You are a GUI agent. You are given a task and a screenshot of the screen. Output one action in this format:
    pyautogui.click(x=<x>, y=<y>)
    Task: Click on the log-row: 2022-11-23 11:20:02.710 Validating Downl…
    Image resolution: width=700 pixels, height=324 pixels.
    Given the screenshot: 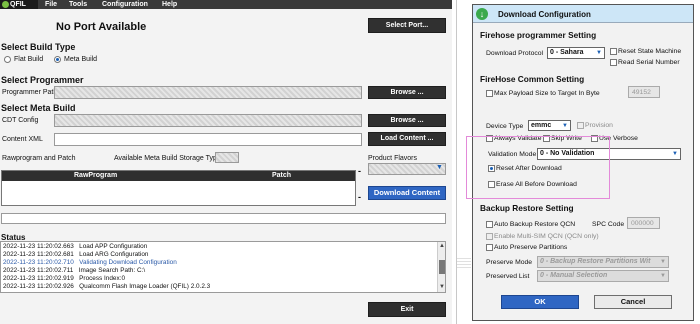 What is the action you would take?
    pyautogui.click(x=90, y=262)
    